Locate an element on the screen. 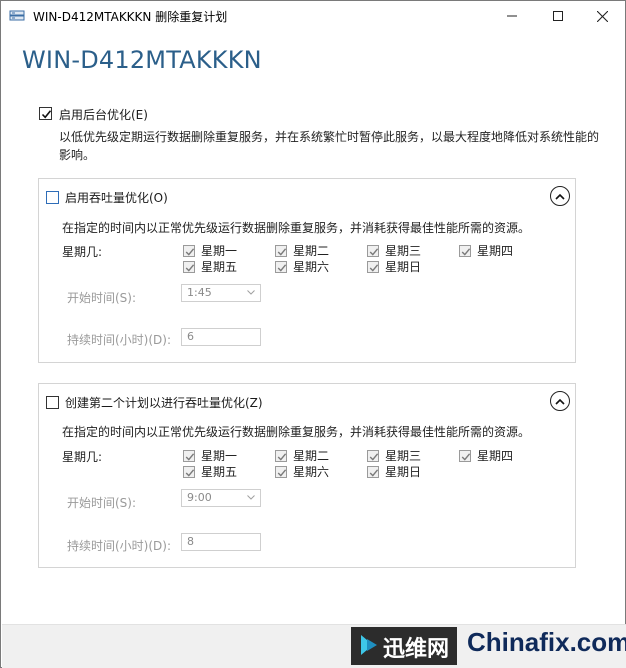 The image size is (626, 668). day-checkbox-fri: 星期五 is located at coordinates (210, 266).